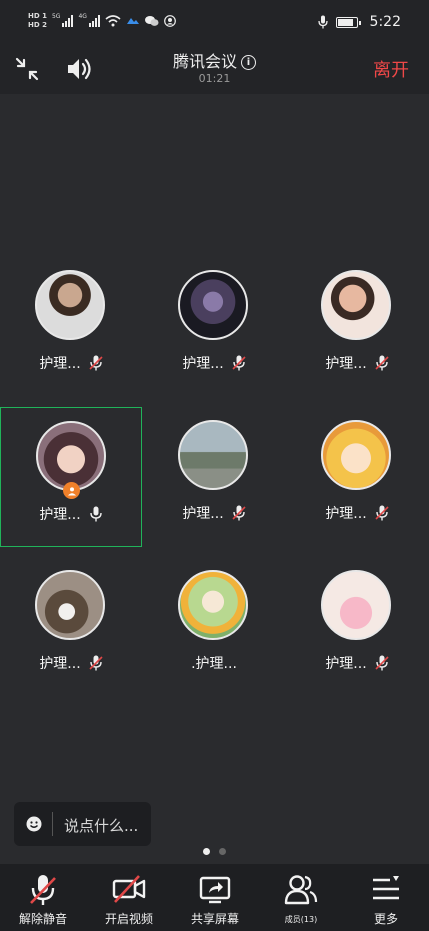 This screenshot has height=931, width=429. Describe the element at coordinates (52, 824) in the screenshot. I see `chat-divider` at that location.